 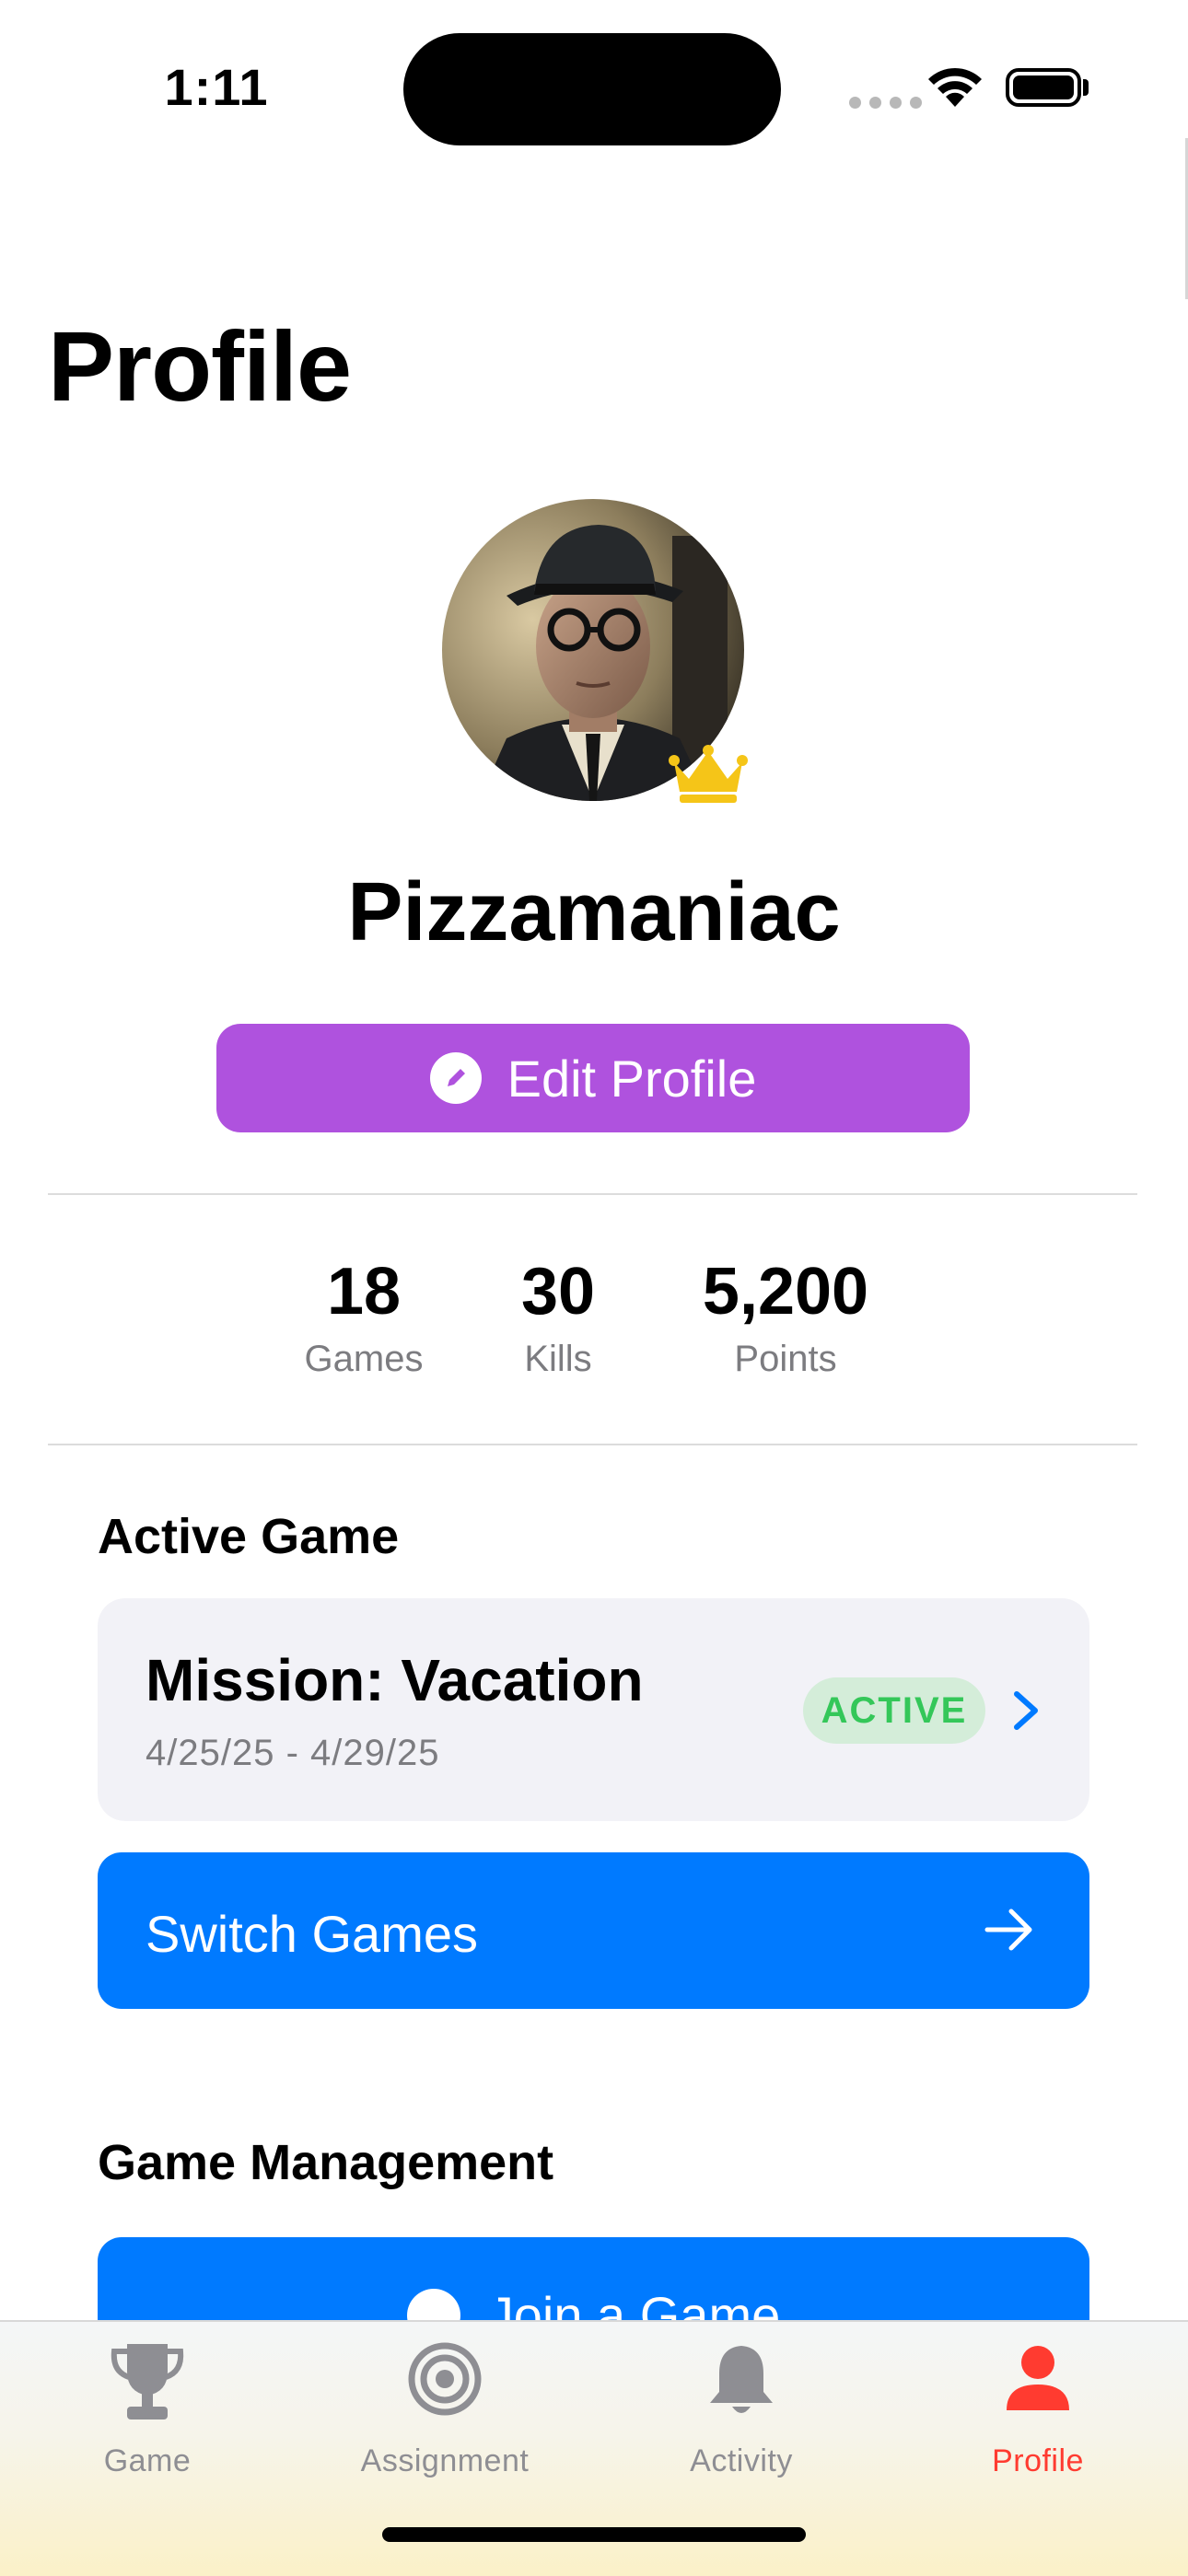 I want to click on dynamic-island, so click(x=592, y=89).